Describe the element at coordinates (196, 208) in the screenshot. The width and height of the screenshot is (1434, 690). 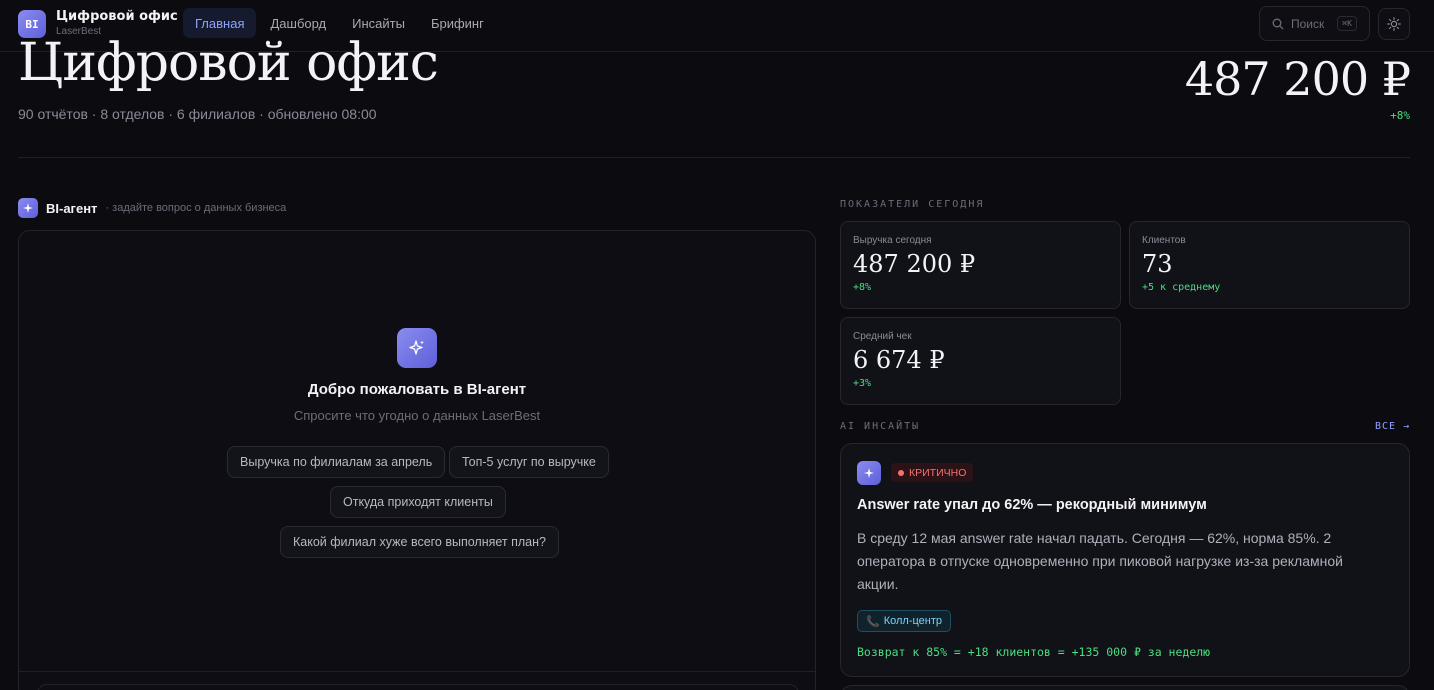
I see `agent-subtitle: · задайте вопрос о данных бизнеса` at that location.